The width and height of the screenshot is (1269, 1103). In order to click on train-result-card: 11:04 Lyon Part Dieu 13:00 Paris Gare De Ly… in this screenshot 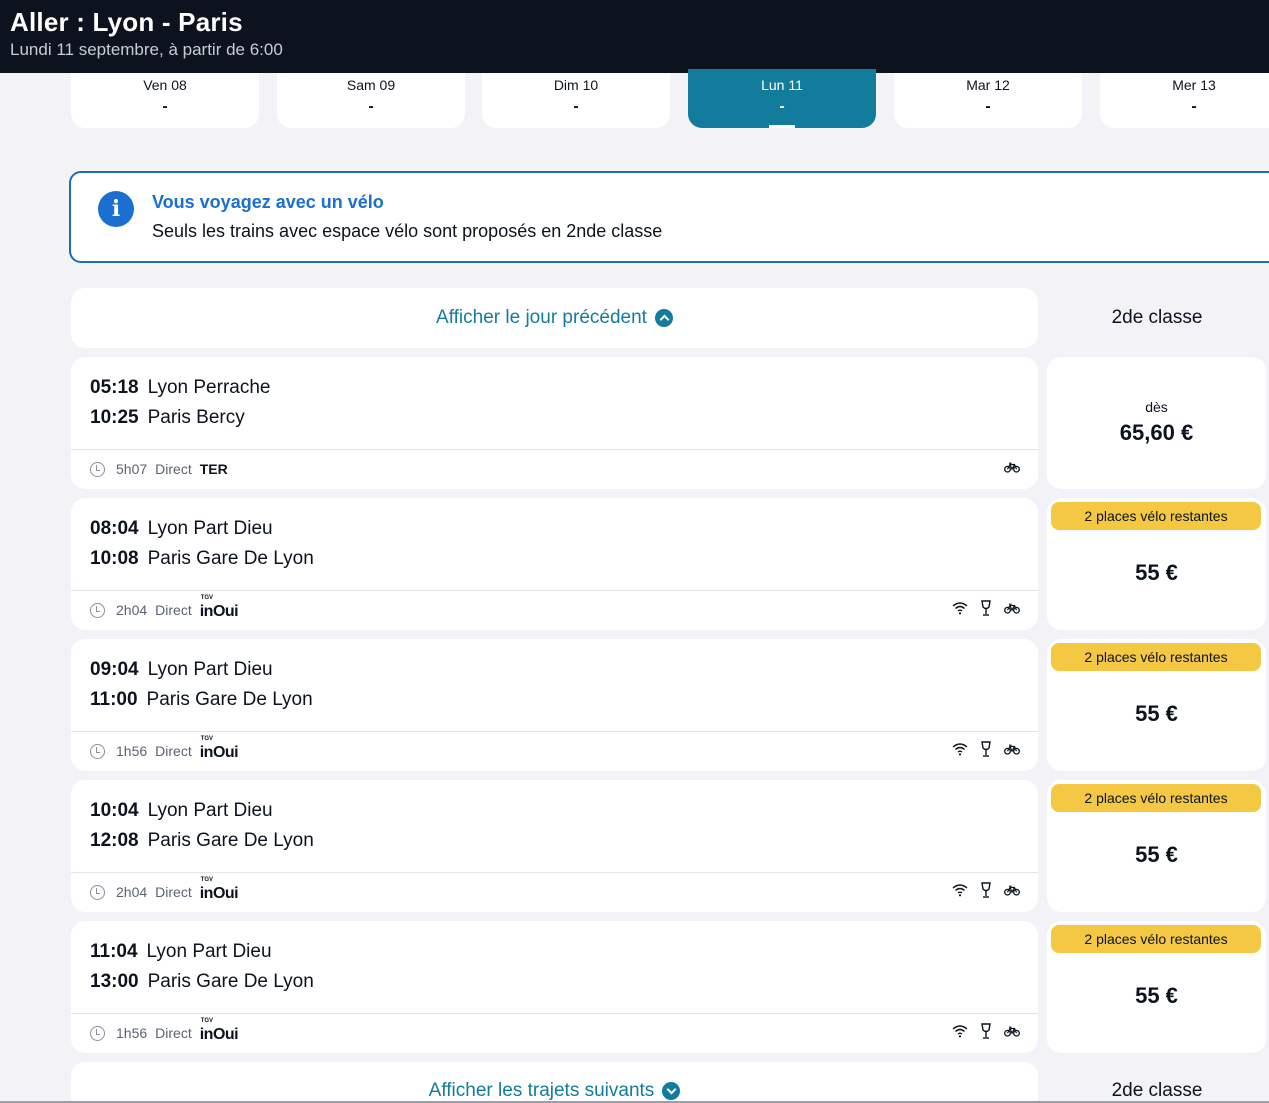, I will do `click(554, 987)`.